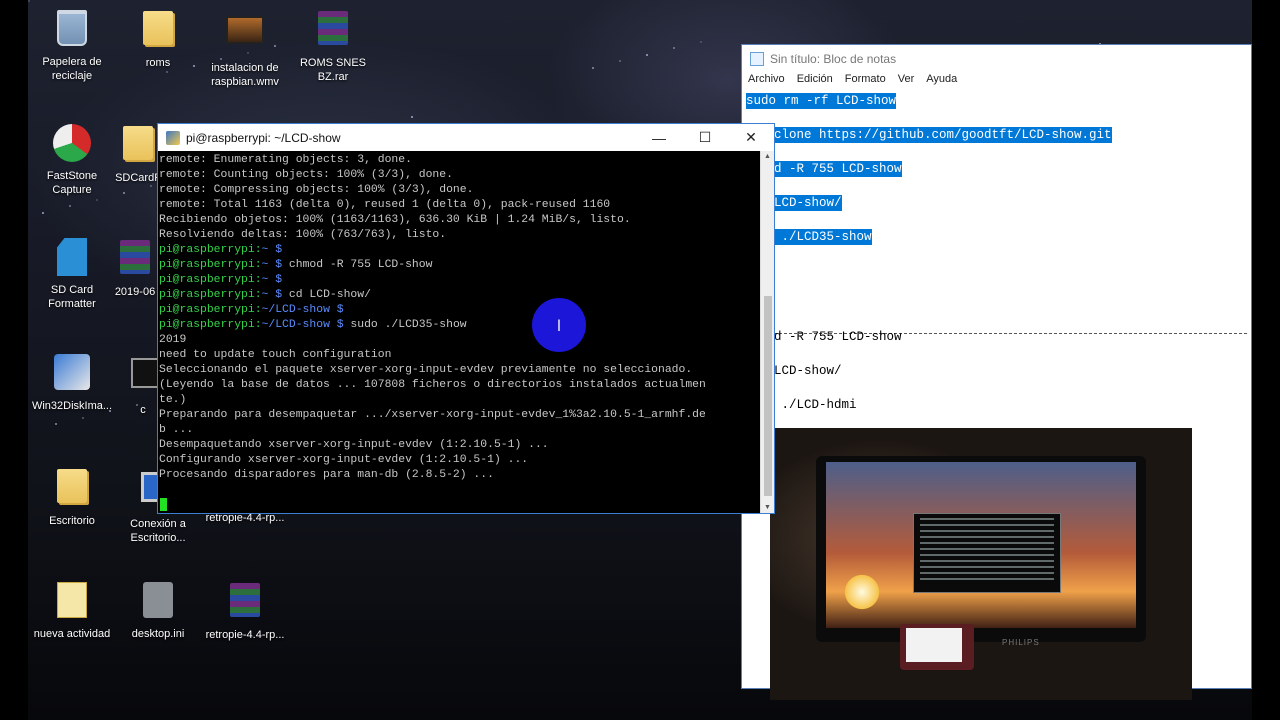 This screenshot has width=1280, height=720. I want to click on desktop-icon-roms: roms, so click(158, 39).